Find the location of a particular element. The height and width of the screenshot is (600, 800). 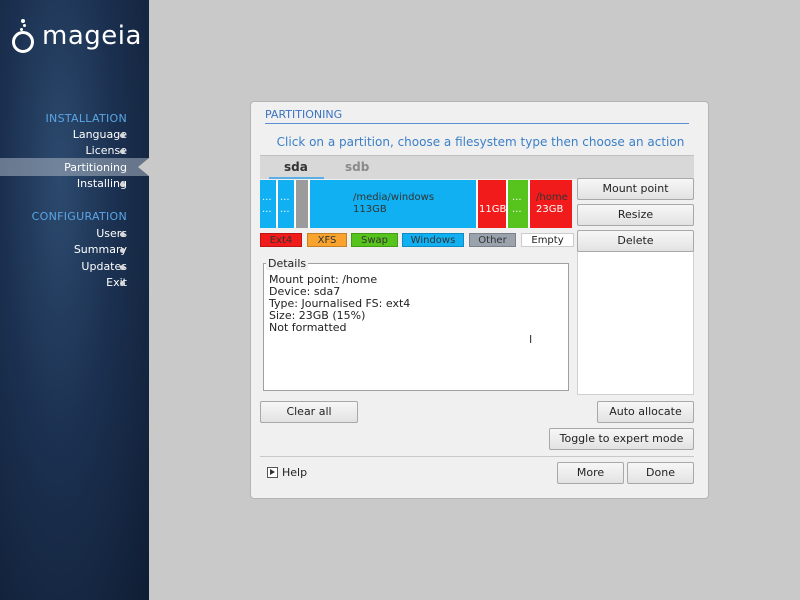

help-link: Help is located at coordinates (287, 472).